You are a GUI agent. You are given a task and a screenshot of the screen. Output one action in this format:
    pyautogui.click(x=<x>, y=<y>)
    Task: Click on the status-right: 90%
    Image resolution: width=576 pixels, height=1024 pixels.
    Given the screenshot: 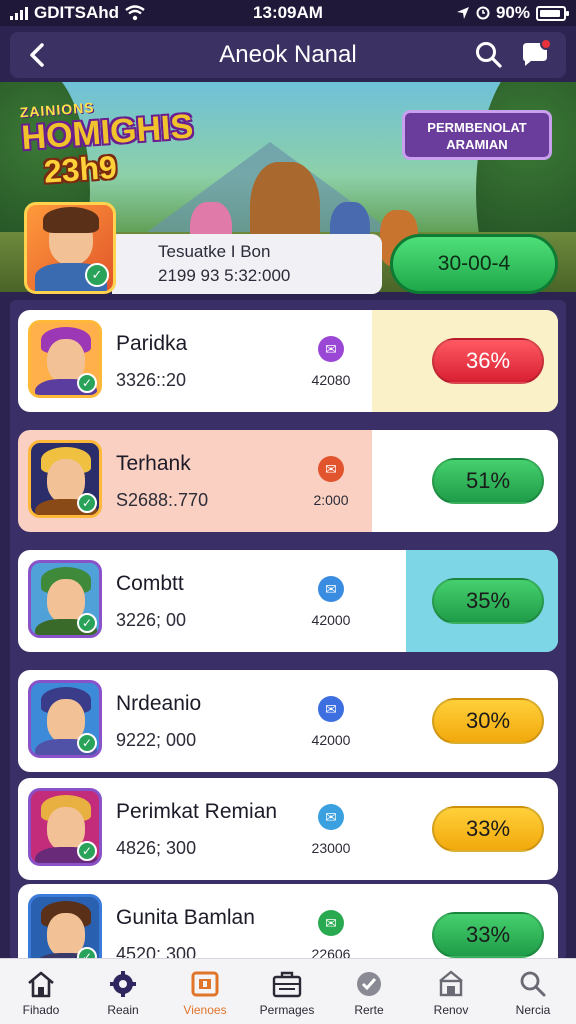 What is the action you would take?
    pyautogui.click(x=512, y=13)
    